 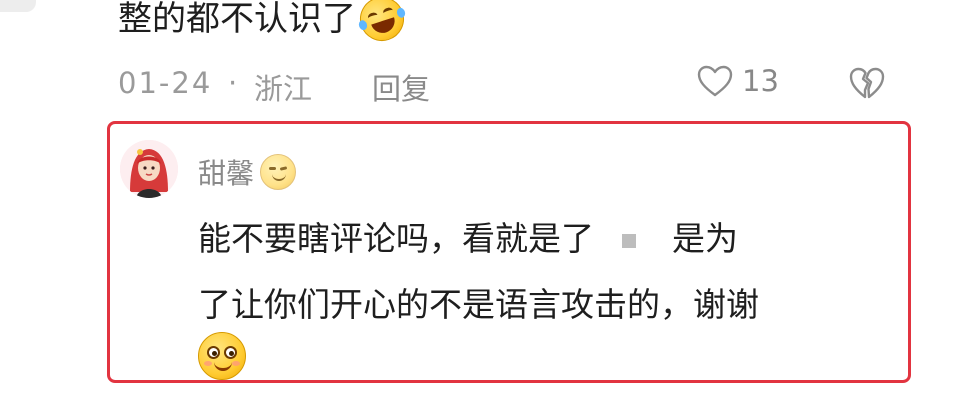 I want to click on heart-outline-icon, so click(x=715, y=81).